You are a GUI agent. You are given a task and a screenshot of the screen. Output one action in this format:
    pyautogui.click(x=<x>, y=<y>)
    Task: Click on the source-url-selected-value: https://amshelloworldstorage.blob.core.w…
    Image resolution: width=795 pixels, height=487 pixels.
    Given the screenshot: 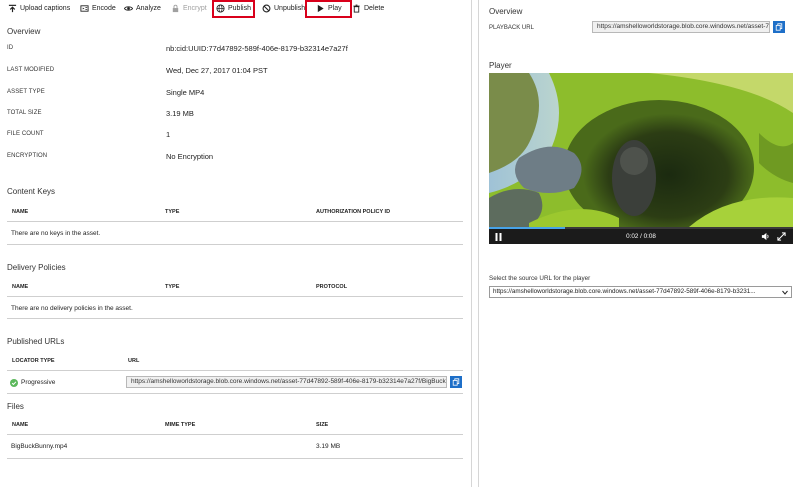 What is the action you would take?
    pyautogui.click(x=624, y=291)
    